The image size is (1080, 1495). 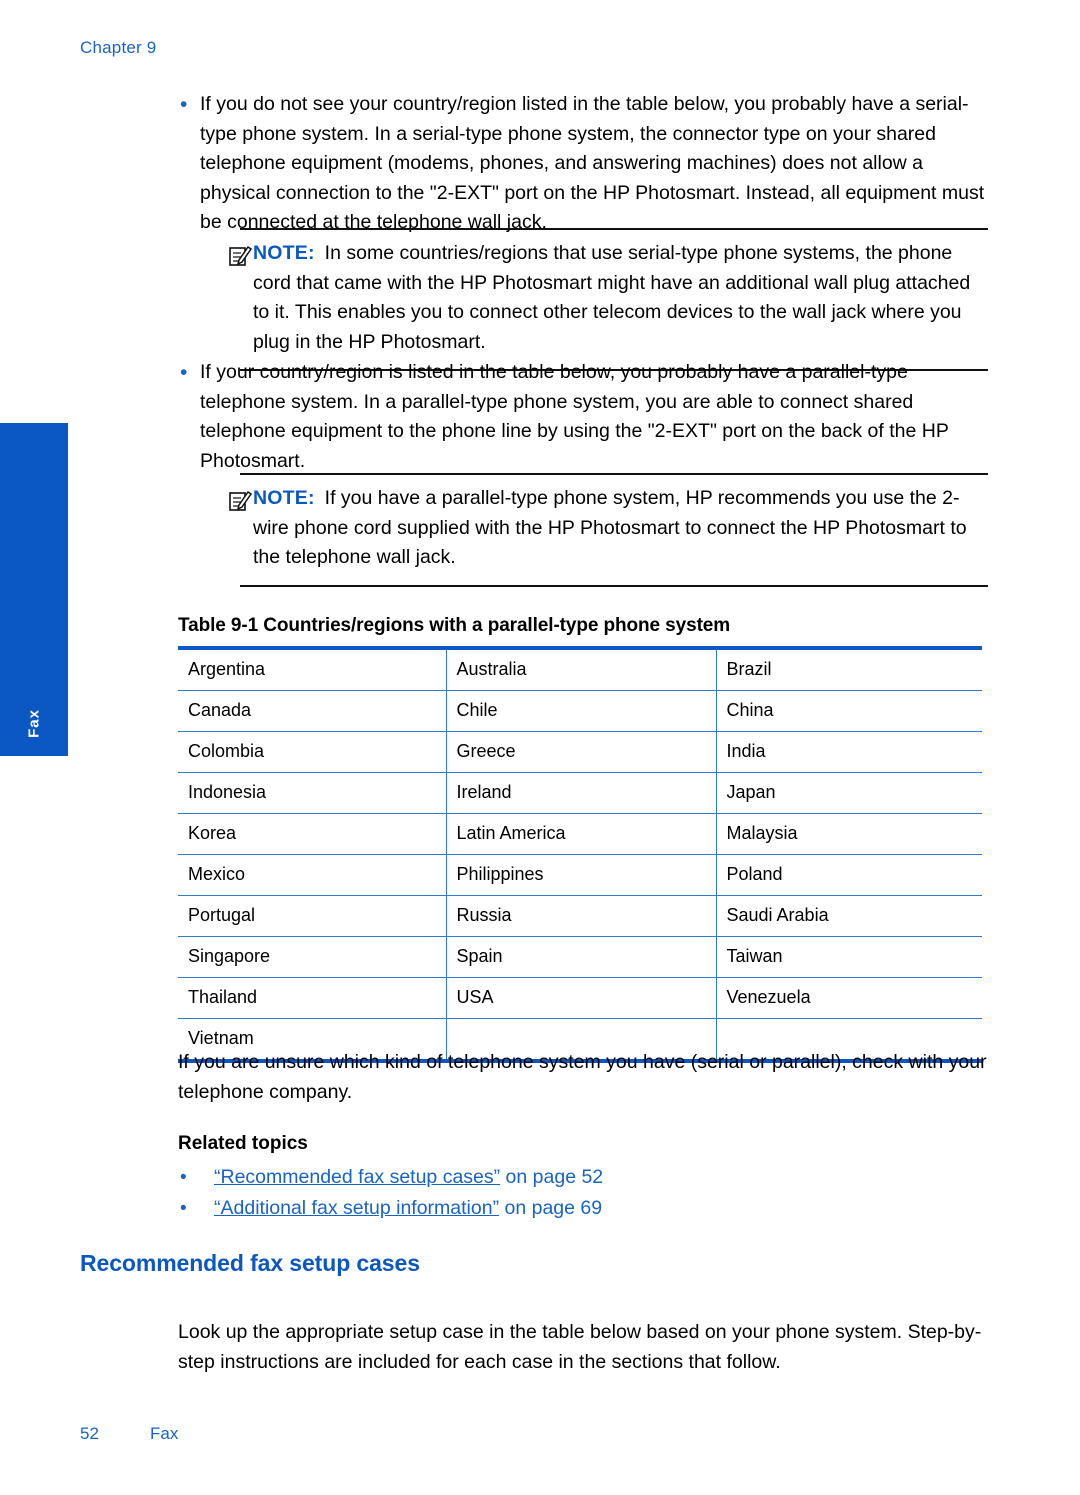 I want to click on table-cell-country: Latin America, so click(x=581, y=834).